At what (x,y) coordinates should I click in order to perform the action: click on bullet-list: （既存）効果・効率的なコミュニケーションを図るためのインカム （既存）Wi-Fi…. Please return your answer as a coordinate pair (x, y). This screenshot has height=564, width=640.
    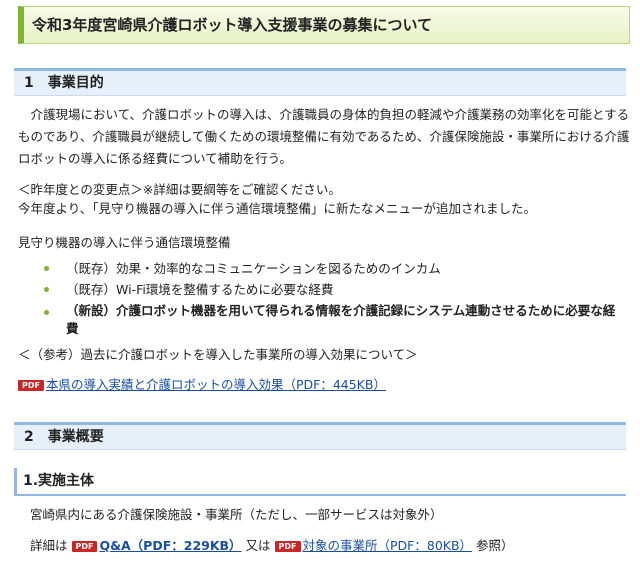
    Looking at the image, I should click on (334, 298).